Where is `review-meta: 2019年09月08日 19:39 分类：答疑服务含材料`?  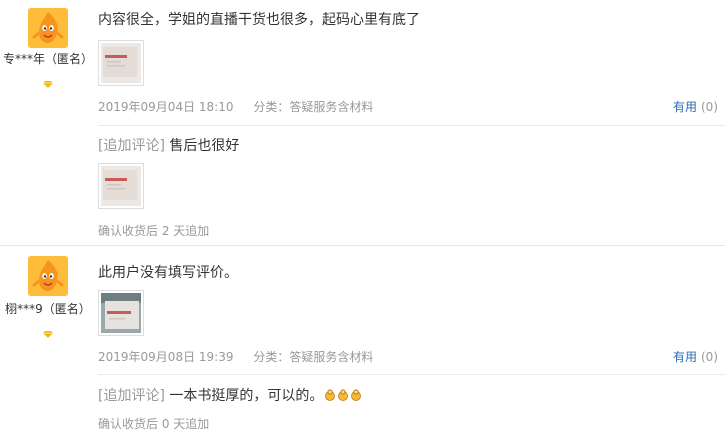 review-meta: 2019年09月08日 19:39 分类：答疑服务含材料 is located at coordinates (235, 356).